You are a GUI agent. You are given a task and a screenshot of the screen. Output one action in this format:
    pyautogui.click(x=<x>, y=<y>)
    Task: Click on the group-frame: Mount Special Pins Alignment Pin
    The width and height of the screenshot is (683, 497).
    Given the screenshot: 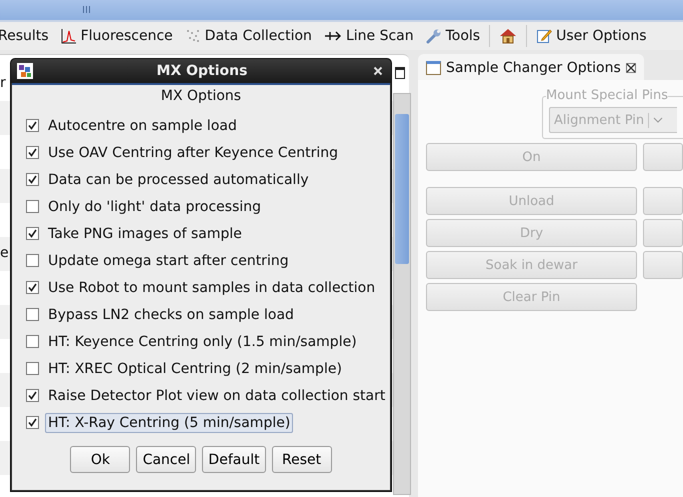 What is the action you would take?
    pyautogui.click(x=612, y=113)
    